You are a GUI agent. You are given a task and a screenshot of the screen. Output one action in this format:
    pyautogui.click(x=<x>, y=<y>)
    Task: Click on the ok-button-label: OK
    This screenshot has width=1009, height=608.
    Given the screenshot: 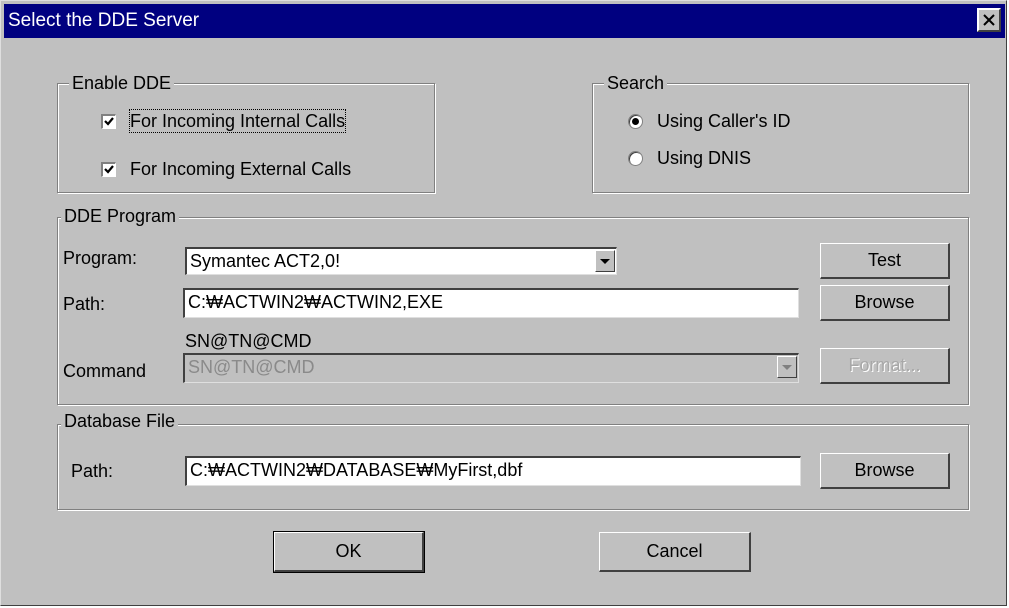 What is the action you would take?
    pyautogui.click(x=348, y=551)
    